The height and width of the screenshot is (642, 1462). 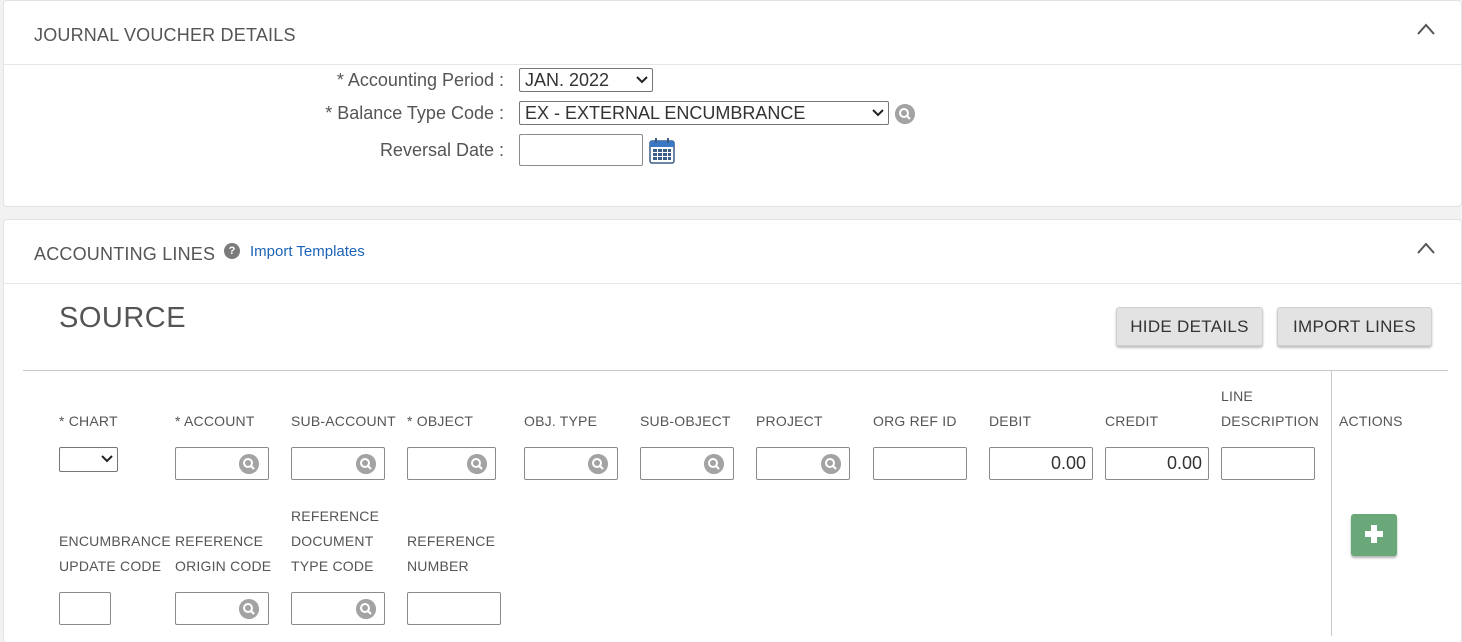 What do you see at coordinates (115, 554) in the screenshot?
I see `encumbrance-update-code-label: ENCUMBRANCE UPDATE CODE` at bounding box center [115, 554].